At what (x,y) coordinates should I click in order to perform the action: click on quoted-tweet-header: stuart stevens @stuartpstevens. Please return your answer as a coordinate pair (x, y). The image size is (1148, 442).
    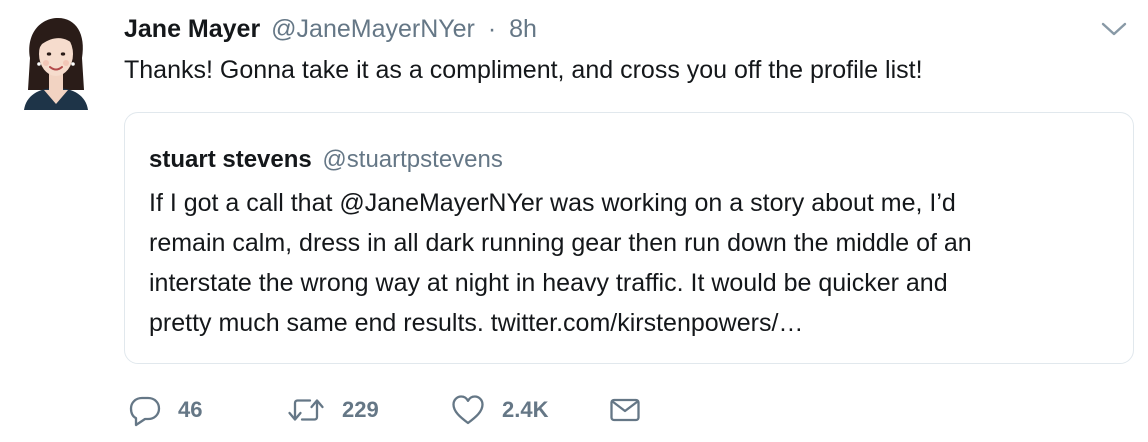
    Looking at the image, I should click on (326, 160).